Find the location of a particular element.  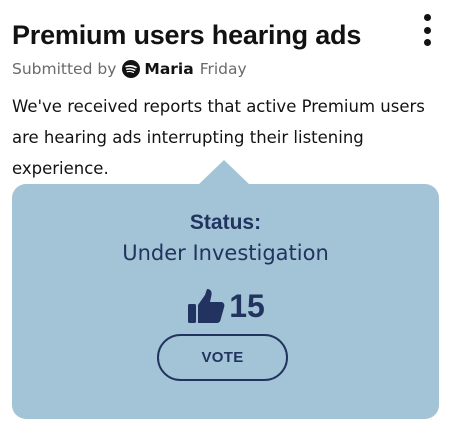

post-meta: Submitted by Maria Friday is located at coordinates (129, 69).